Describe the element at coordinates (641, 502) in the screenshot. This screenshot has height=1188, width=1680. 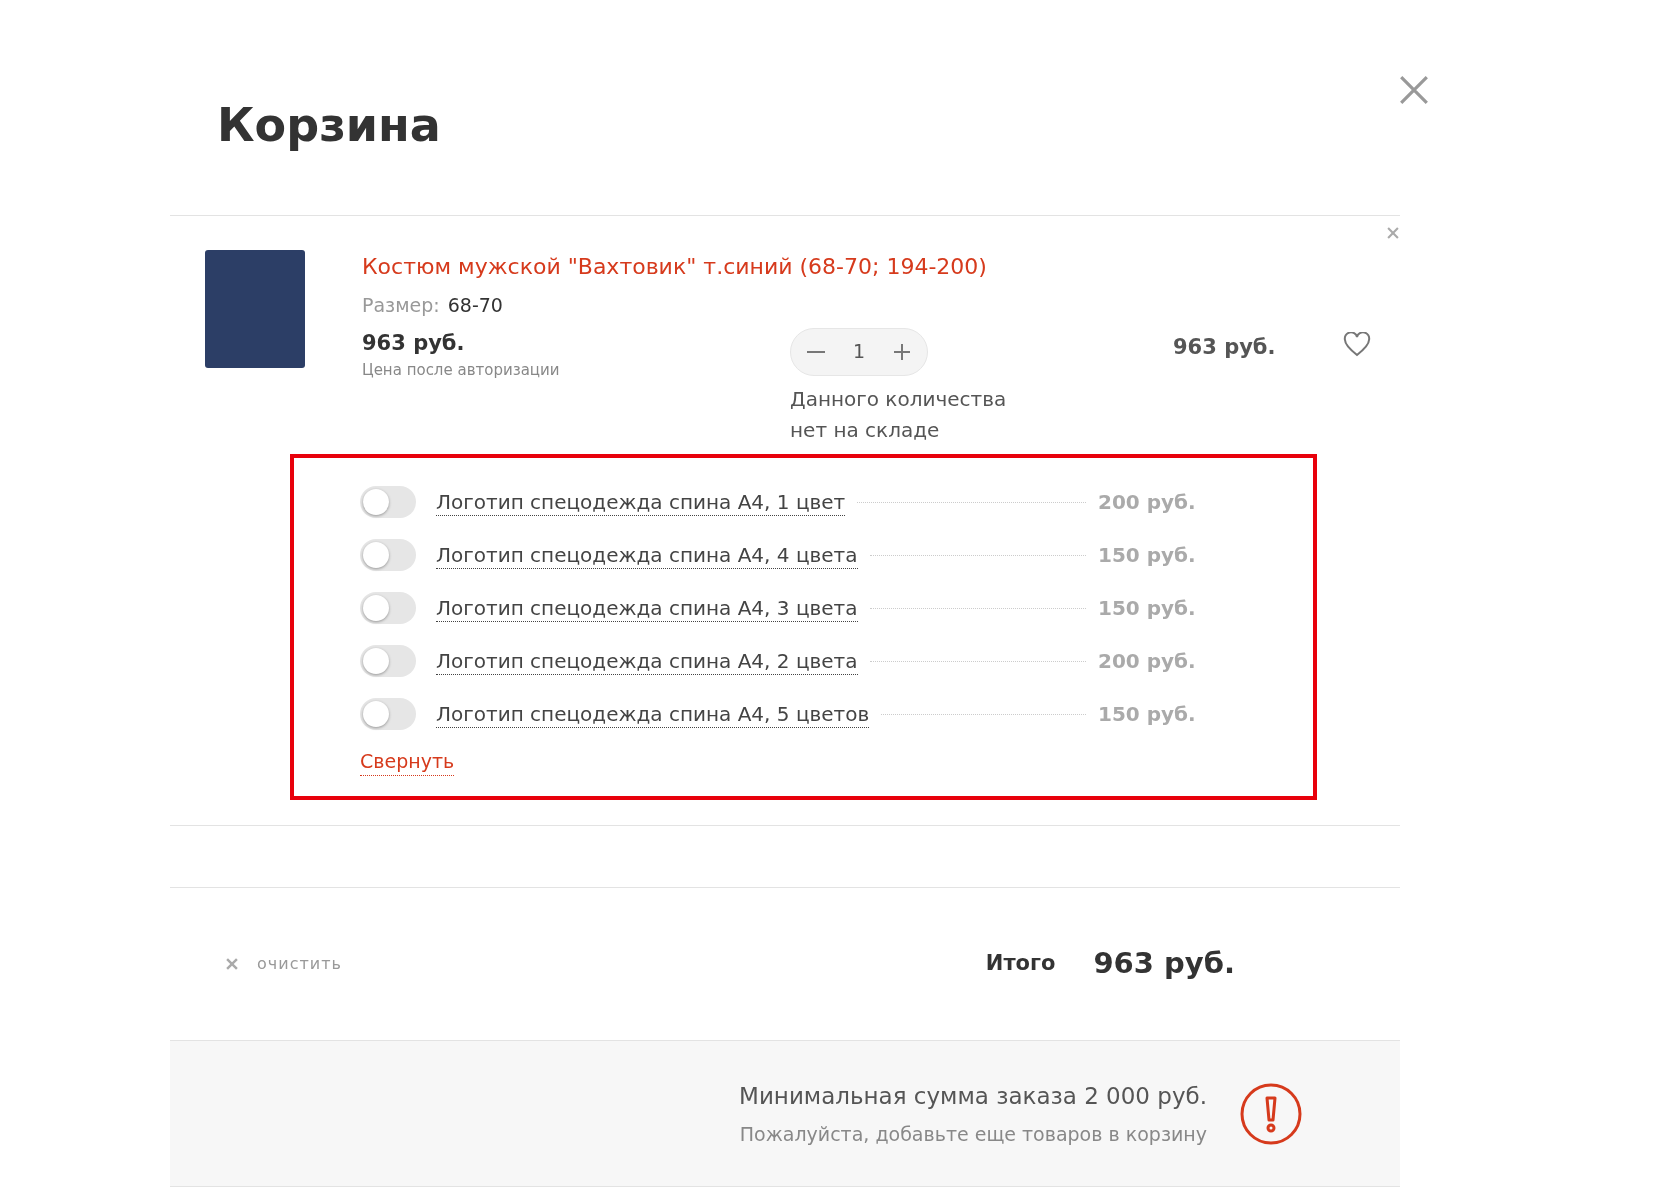
I see `option-label: Логотип спецодежда спина А4, 1 цвет` at that location.